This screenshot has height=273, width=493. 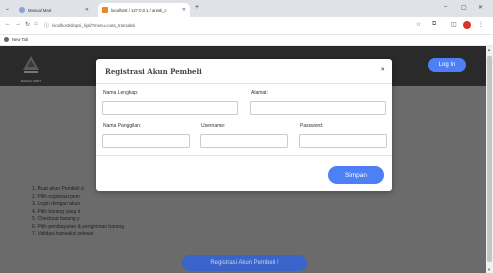 What do you see at coordinates (56, 219) in the screenshot?
I see `step-item: 5. Checkout barang y` at bounding box center [56, 219].